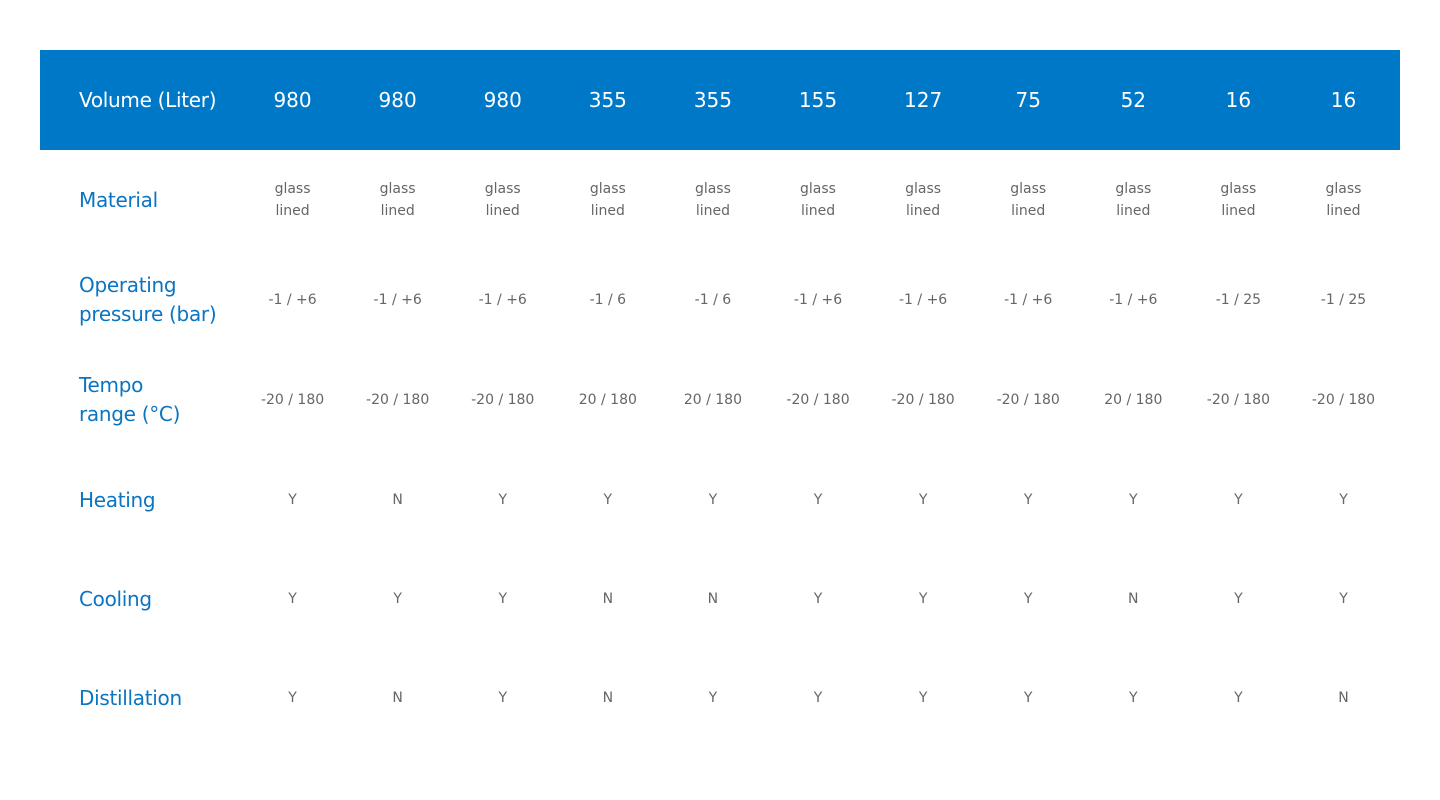 The image size is (1440, 800). What do you see at coordinates (130, 414) in the screenshot?
I see `label-line: range (°C)` at bounding box center [130, 414].